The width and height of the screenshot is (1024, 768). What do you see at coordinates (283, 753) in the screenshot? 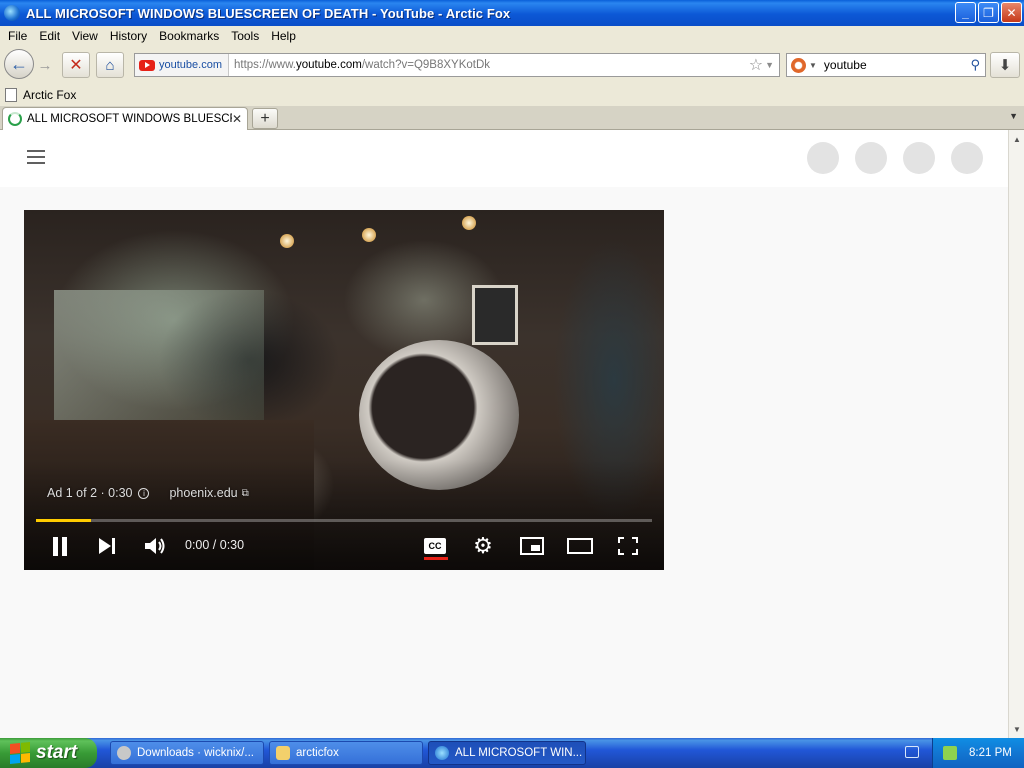
I see `folder-icon` at bounding box center [283, 753].